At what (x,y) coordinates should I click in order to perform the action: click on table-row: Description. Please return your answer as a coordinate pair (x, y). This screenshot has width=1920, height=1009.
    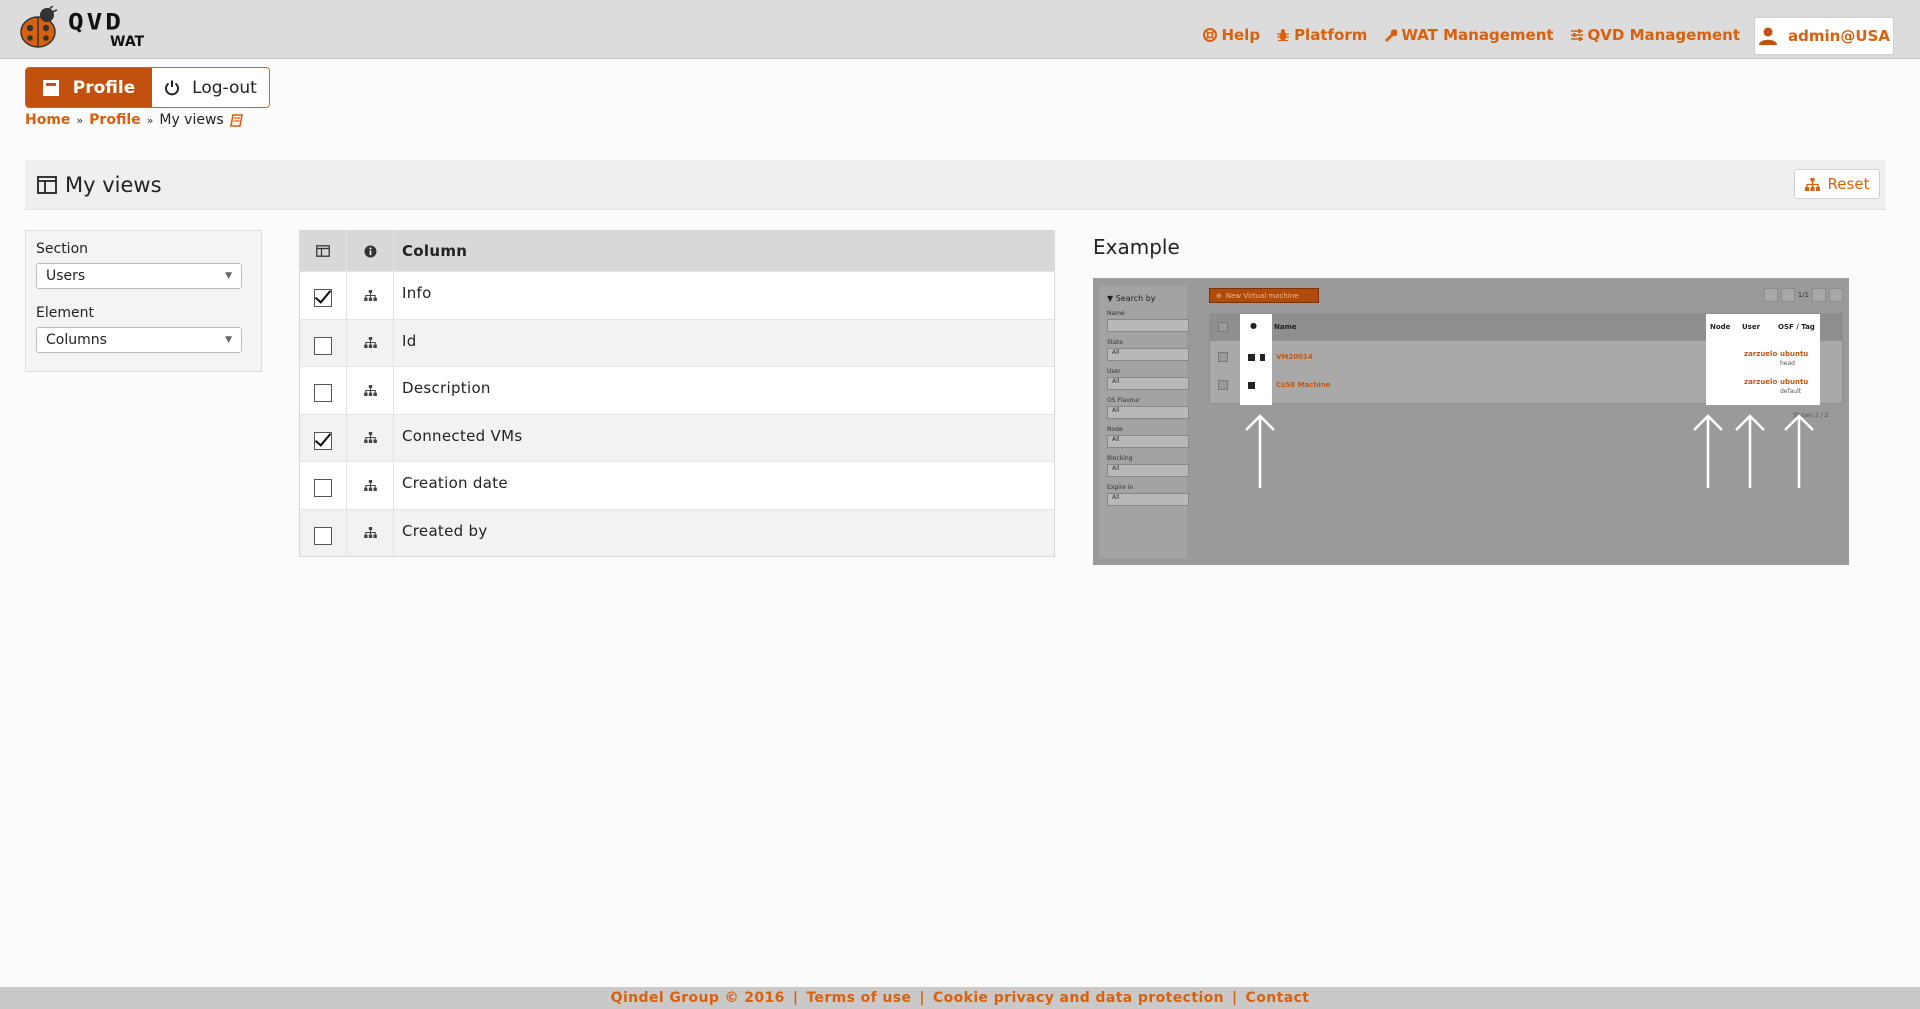
    Looking at the image, I should click on (677, 390).